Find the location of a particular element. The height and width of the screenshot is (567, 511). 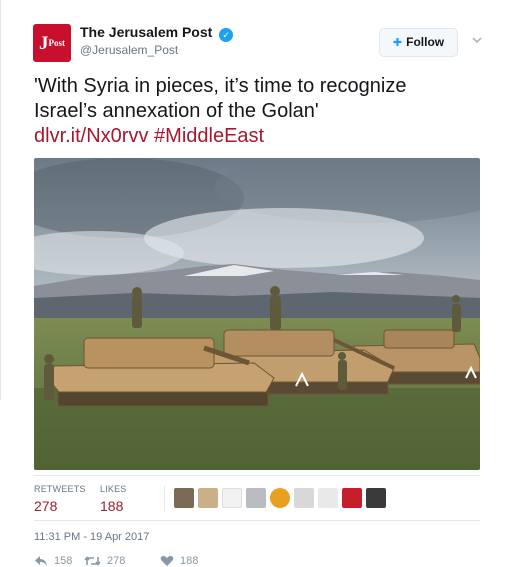

retweets-label: RETWEETS is located at coordinates (60, 489).